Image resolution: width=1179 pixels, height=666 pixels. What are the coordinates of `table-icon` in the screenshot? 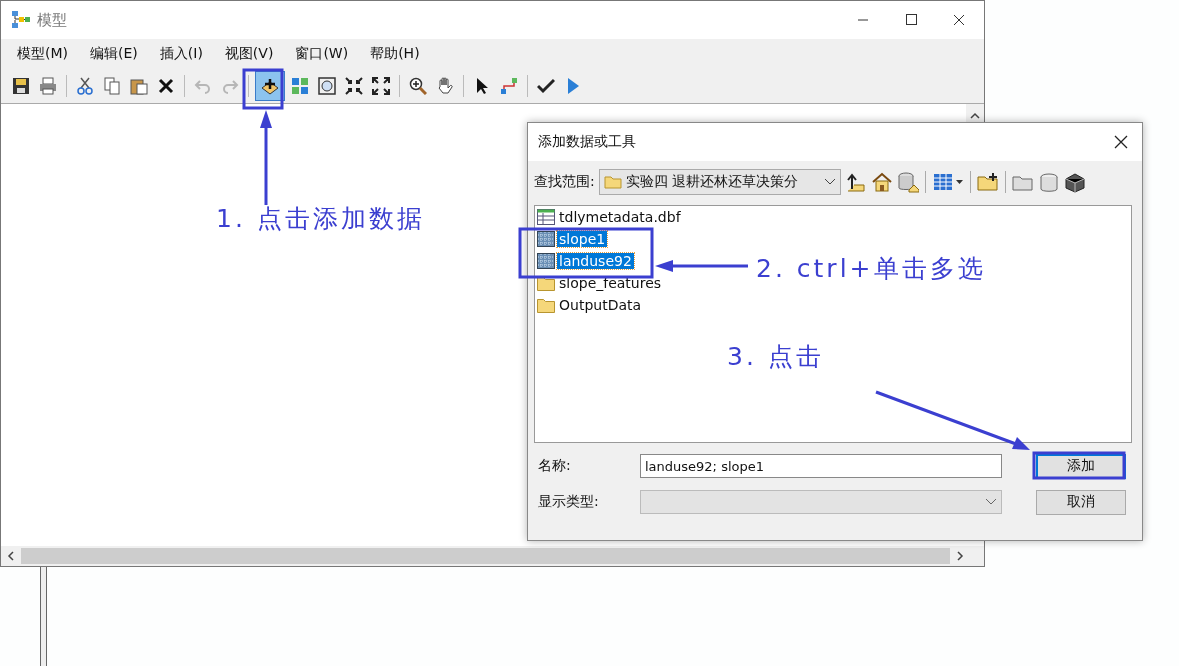 It's located at (546, 217).